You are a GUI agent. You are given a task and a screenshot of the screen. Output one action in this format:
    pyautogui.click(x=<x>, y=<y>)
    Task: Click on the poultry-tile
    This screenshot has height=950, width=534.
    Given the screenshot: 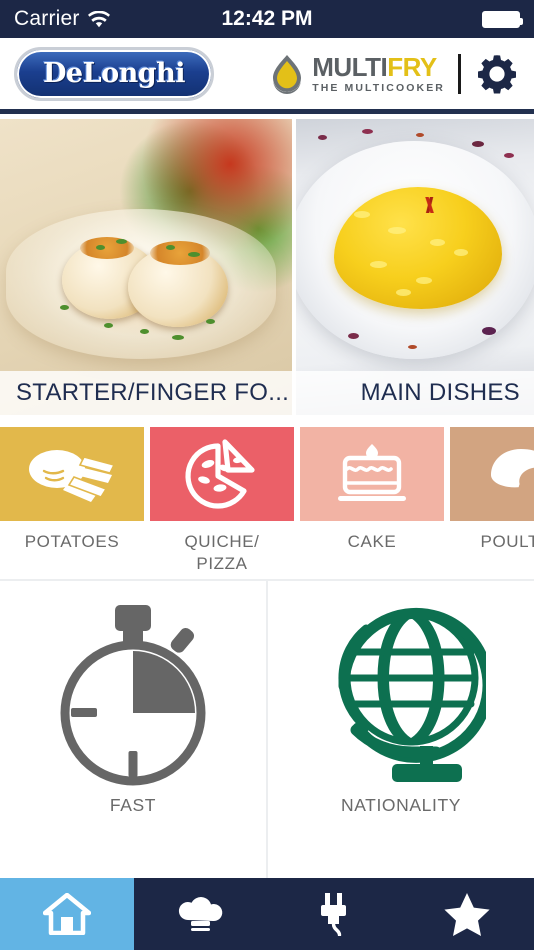 What is the action you would take?
    pyautogui.click(x=492, y=474)
    